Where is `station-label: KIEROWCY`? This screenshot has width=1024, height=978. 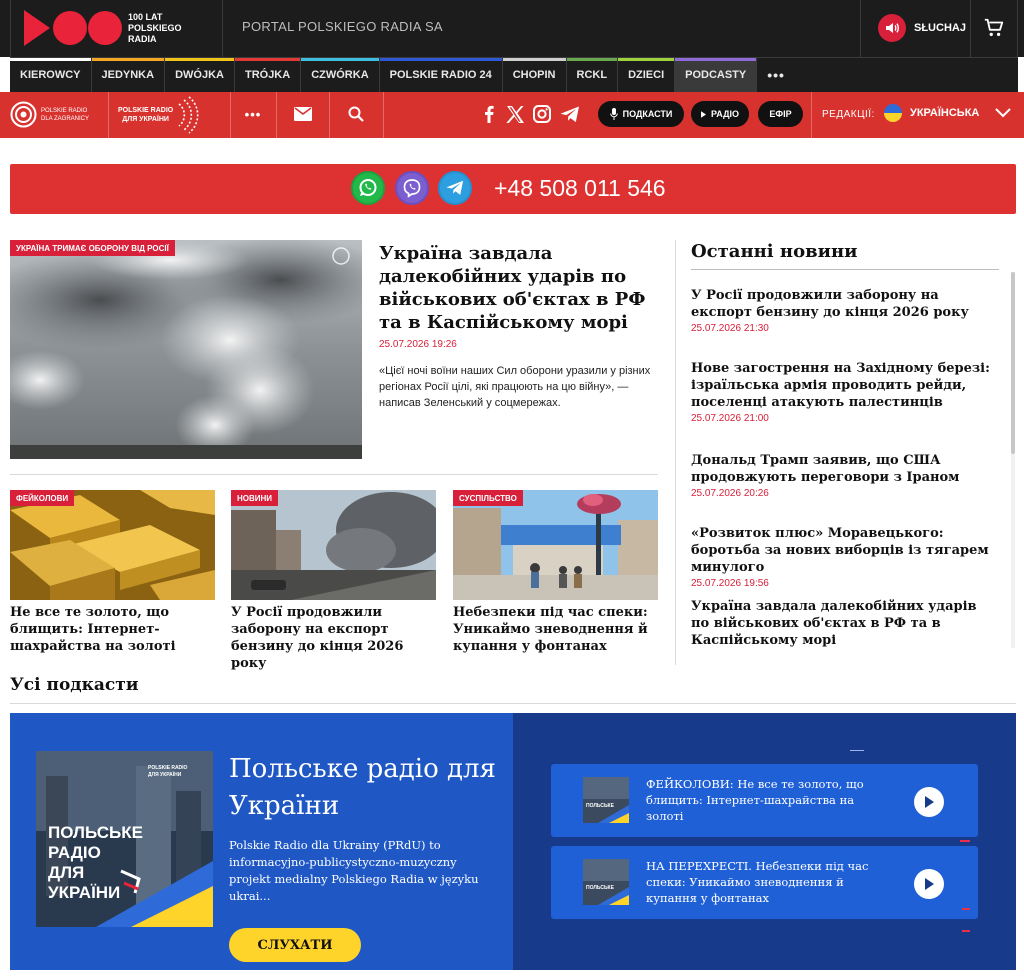 station-label: KIEROWCY is located at coordinates (50, 75).